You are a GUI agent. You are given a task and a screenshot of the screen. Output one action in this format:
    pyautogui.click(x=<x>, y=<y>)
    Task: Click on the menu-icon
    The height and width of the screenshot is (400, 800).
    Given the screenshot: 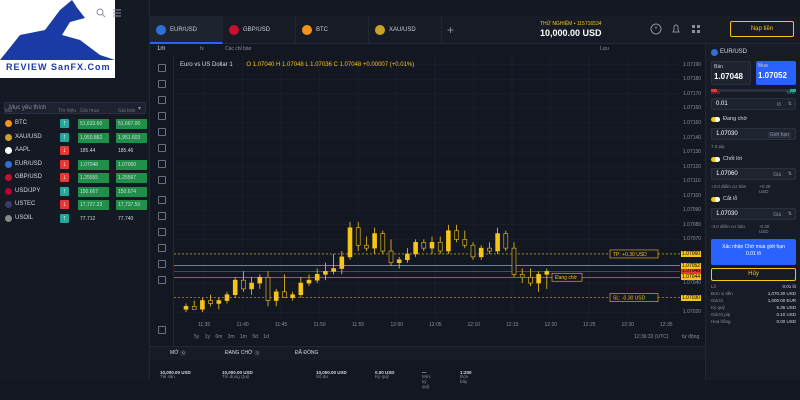 What is the action you would take?
    pyautogui.click(x=117, y=13)
    